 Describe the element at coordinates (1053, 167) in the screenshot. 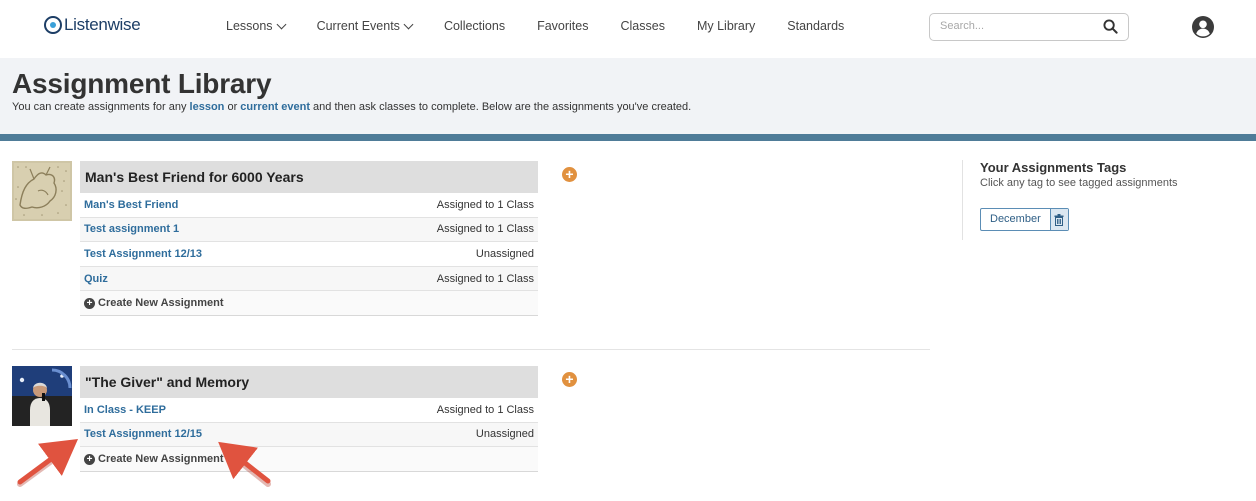

I see `tags-title: Your Assignments Tags` at that location.